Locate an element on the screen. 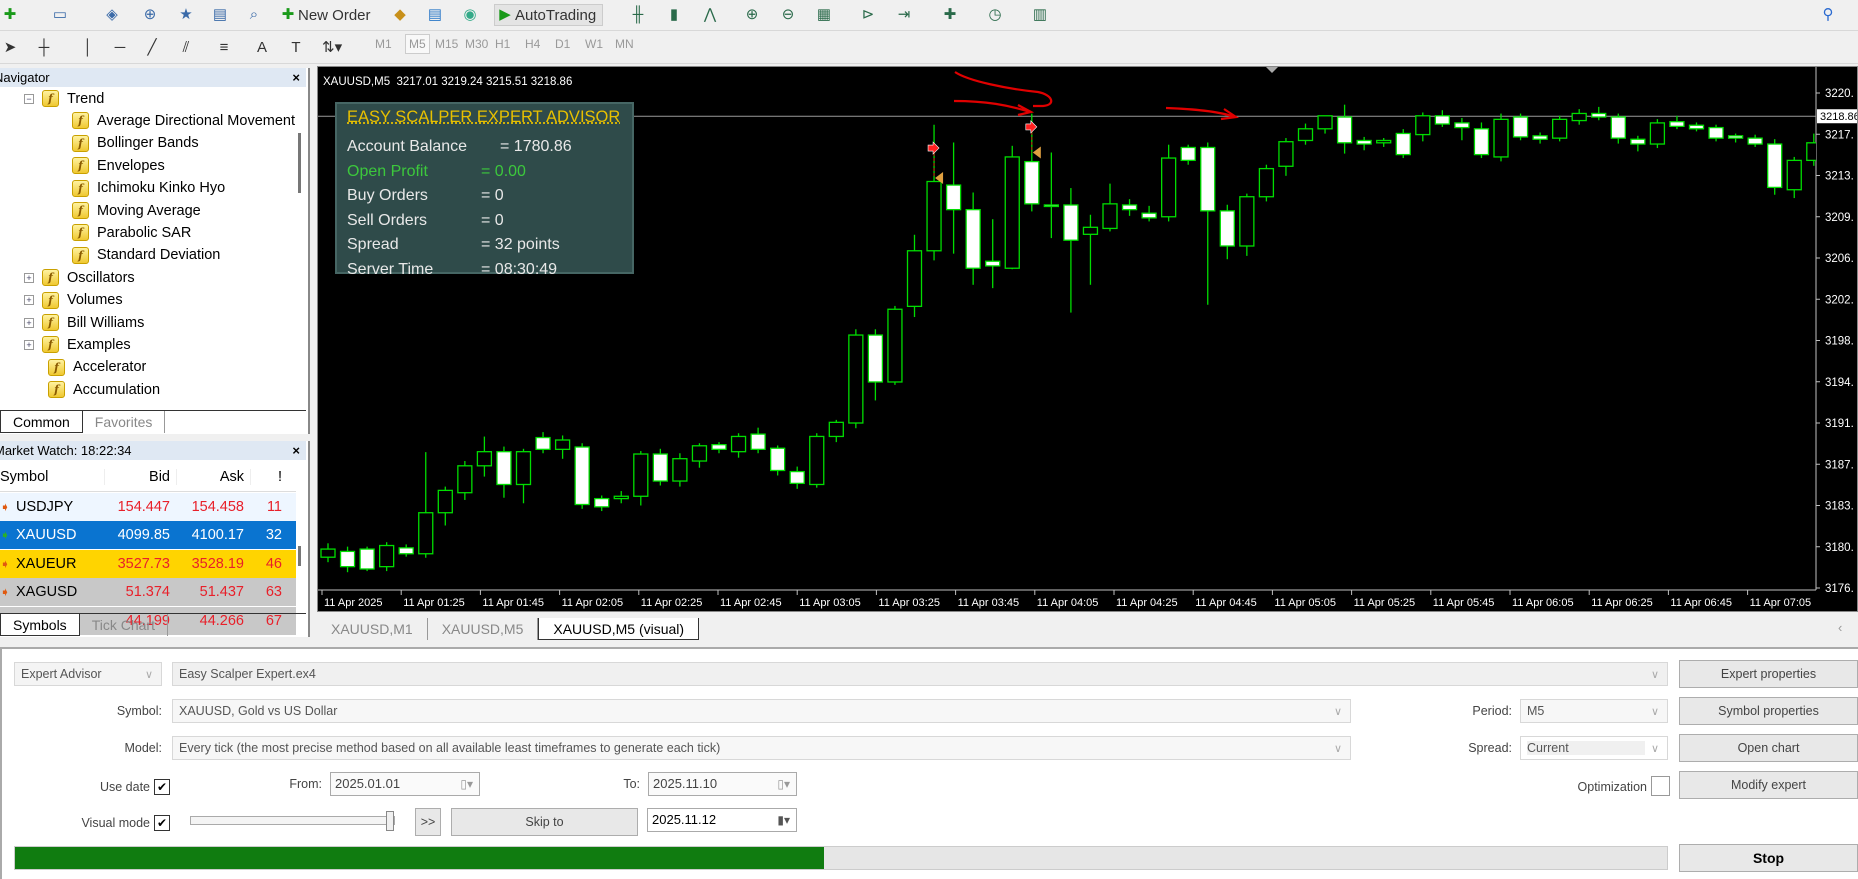 Image resolution: width=1858 pixels, height=879 pixels. metaeditor-button: ◆ is located at coordinates (400, 15).